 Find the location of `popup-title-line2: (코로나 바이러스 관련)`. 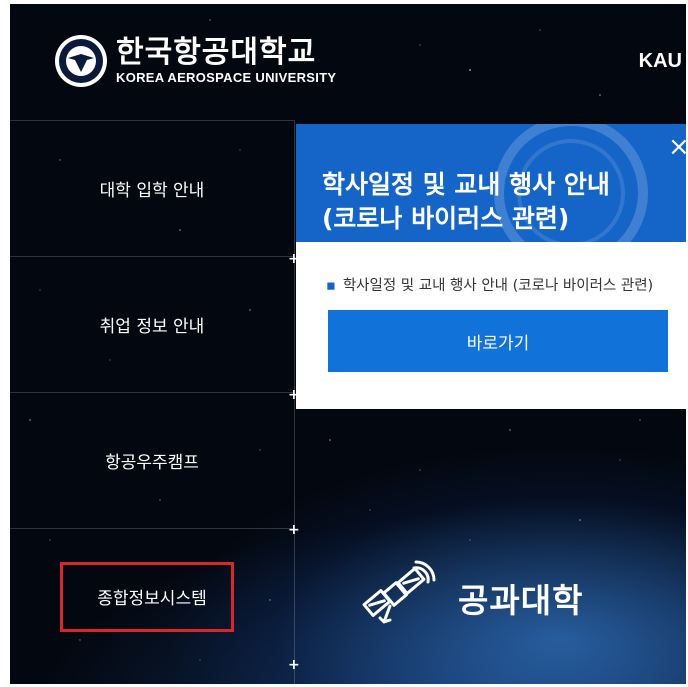

popup-title-line2: (코로나 바이러스 관련) is located at coordinates (446, 218).